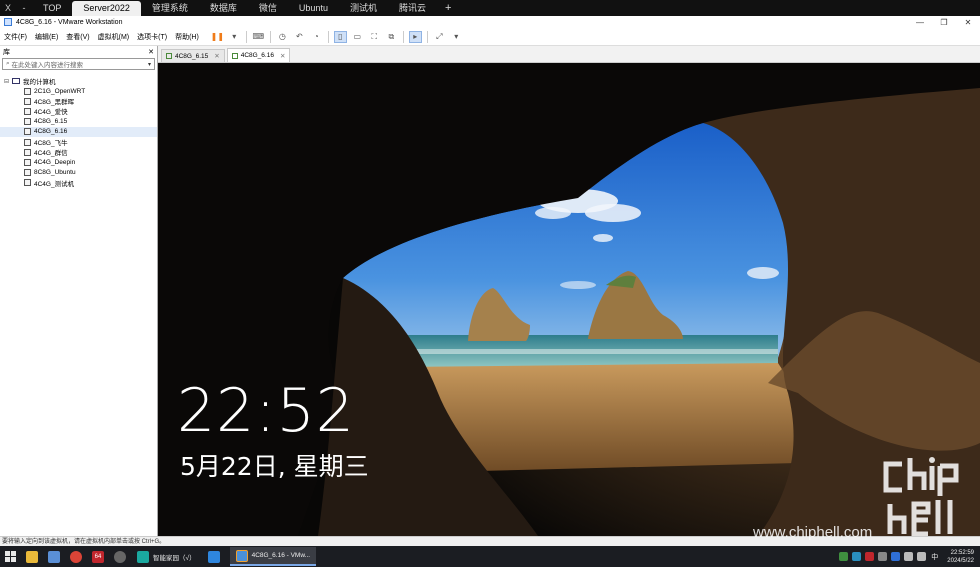 This screenshot has height=567, width=980. I want to click on tree-root-my-computer: ⊟ 我的计算机, so click(78, 81).